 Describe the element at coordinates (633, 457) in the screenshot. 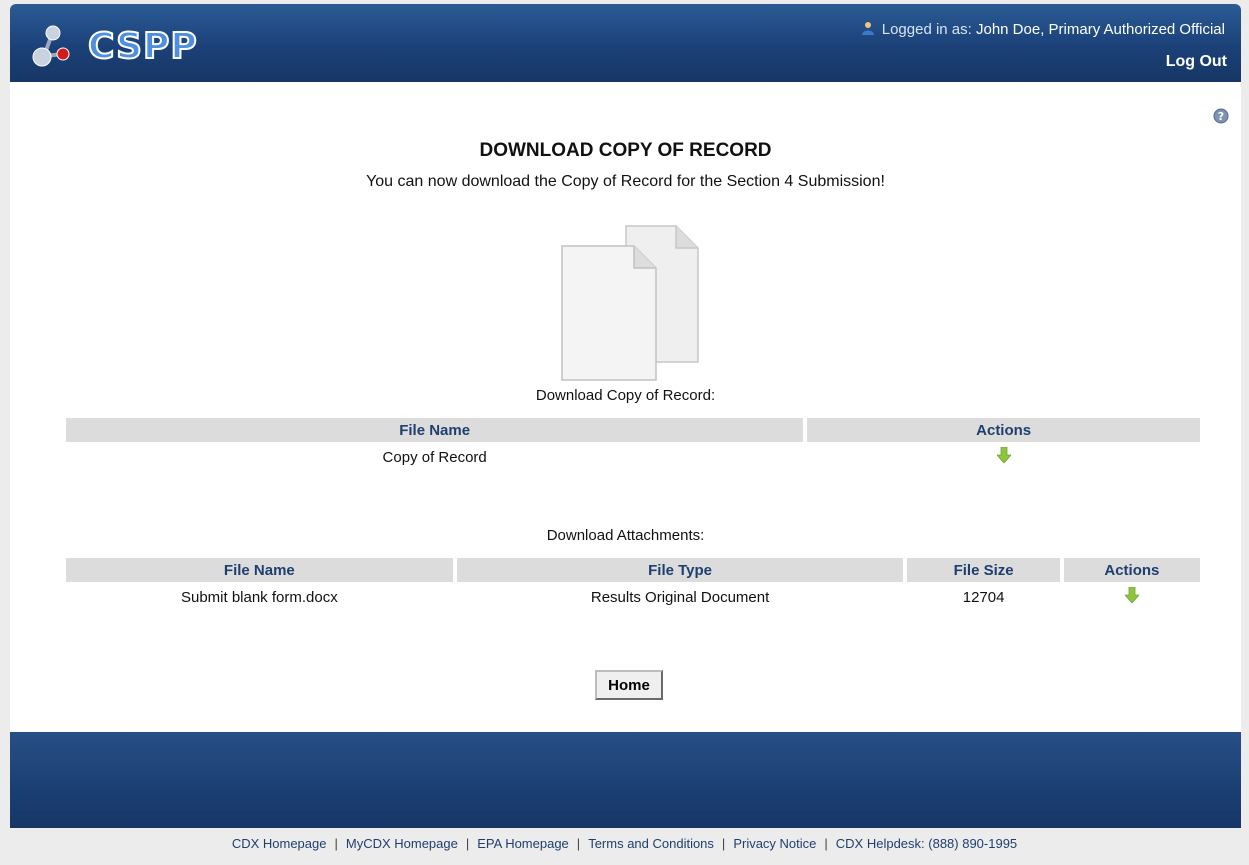

I see `table-row: Copy of Record` at that location.